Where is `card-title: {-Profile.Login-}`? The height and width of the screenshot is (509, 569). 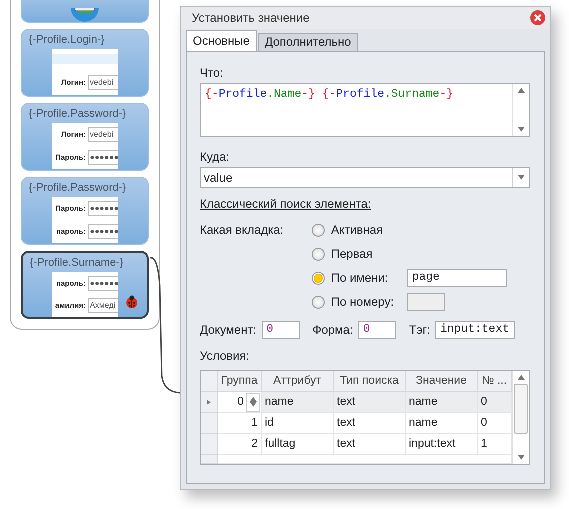 card-title: {-Profile.Login-} is located at coordinates (67, 40).